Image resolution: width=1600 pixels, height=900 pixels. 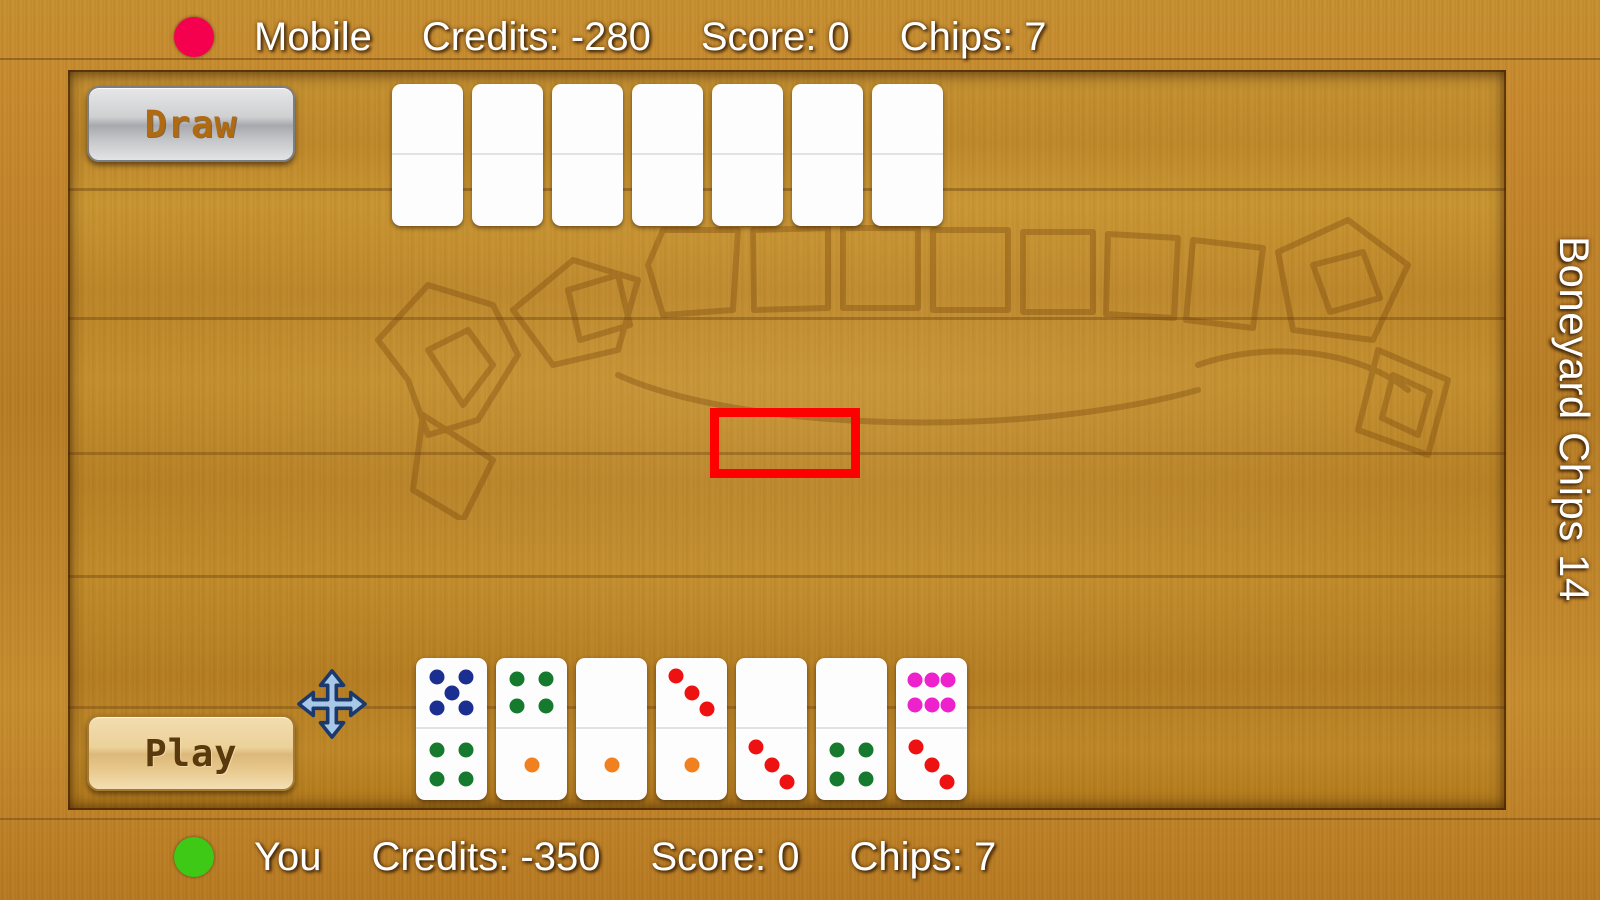 What do you see at coordinates (191, 753) in the screenshot?
I see `play-button: Play` at bounding box center [191, 753].